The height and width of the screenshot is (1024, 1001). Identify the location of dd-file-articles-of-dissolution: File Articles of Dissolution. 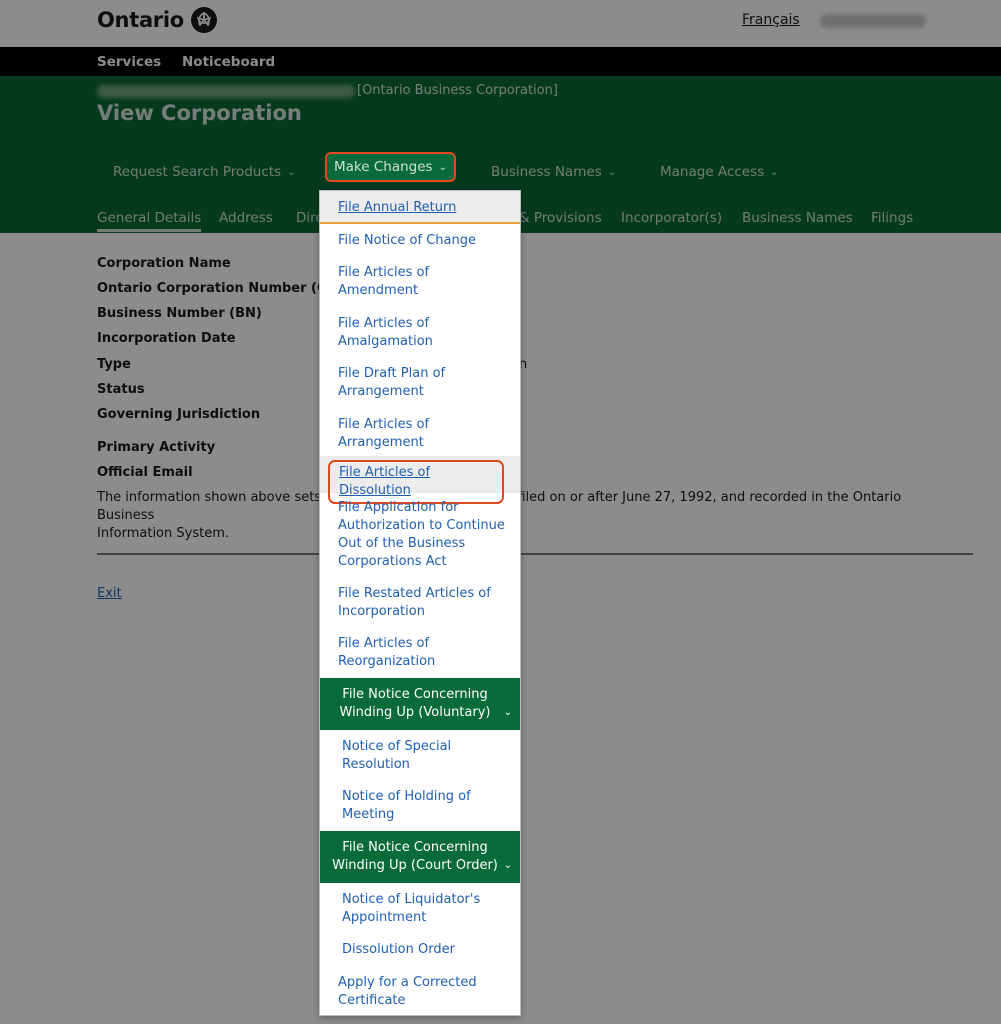
(416, 482).